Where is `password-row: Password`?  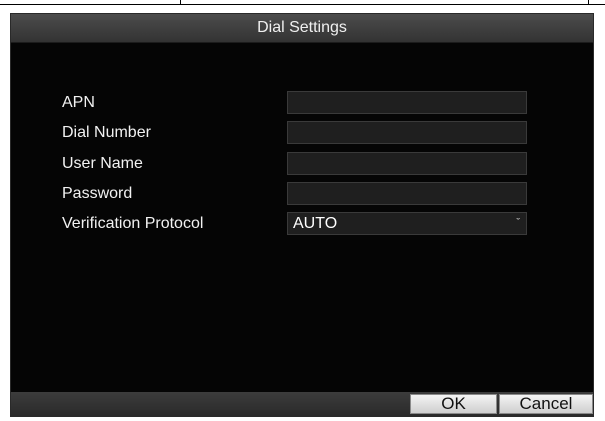
password-row: Password is located at coordinates (302, 194).